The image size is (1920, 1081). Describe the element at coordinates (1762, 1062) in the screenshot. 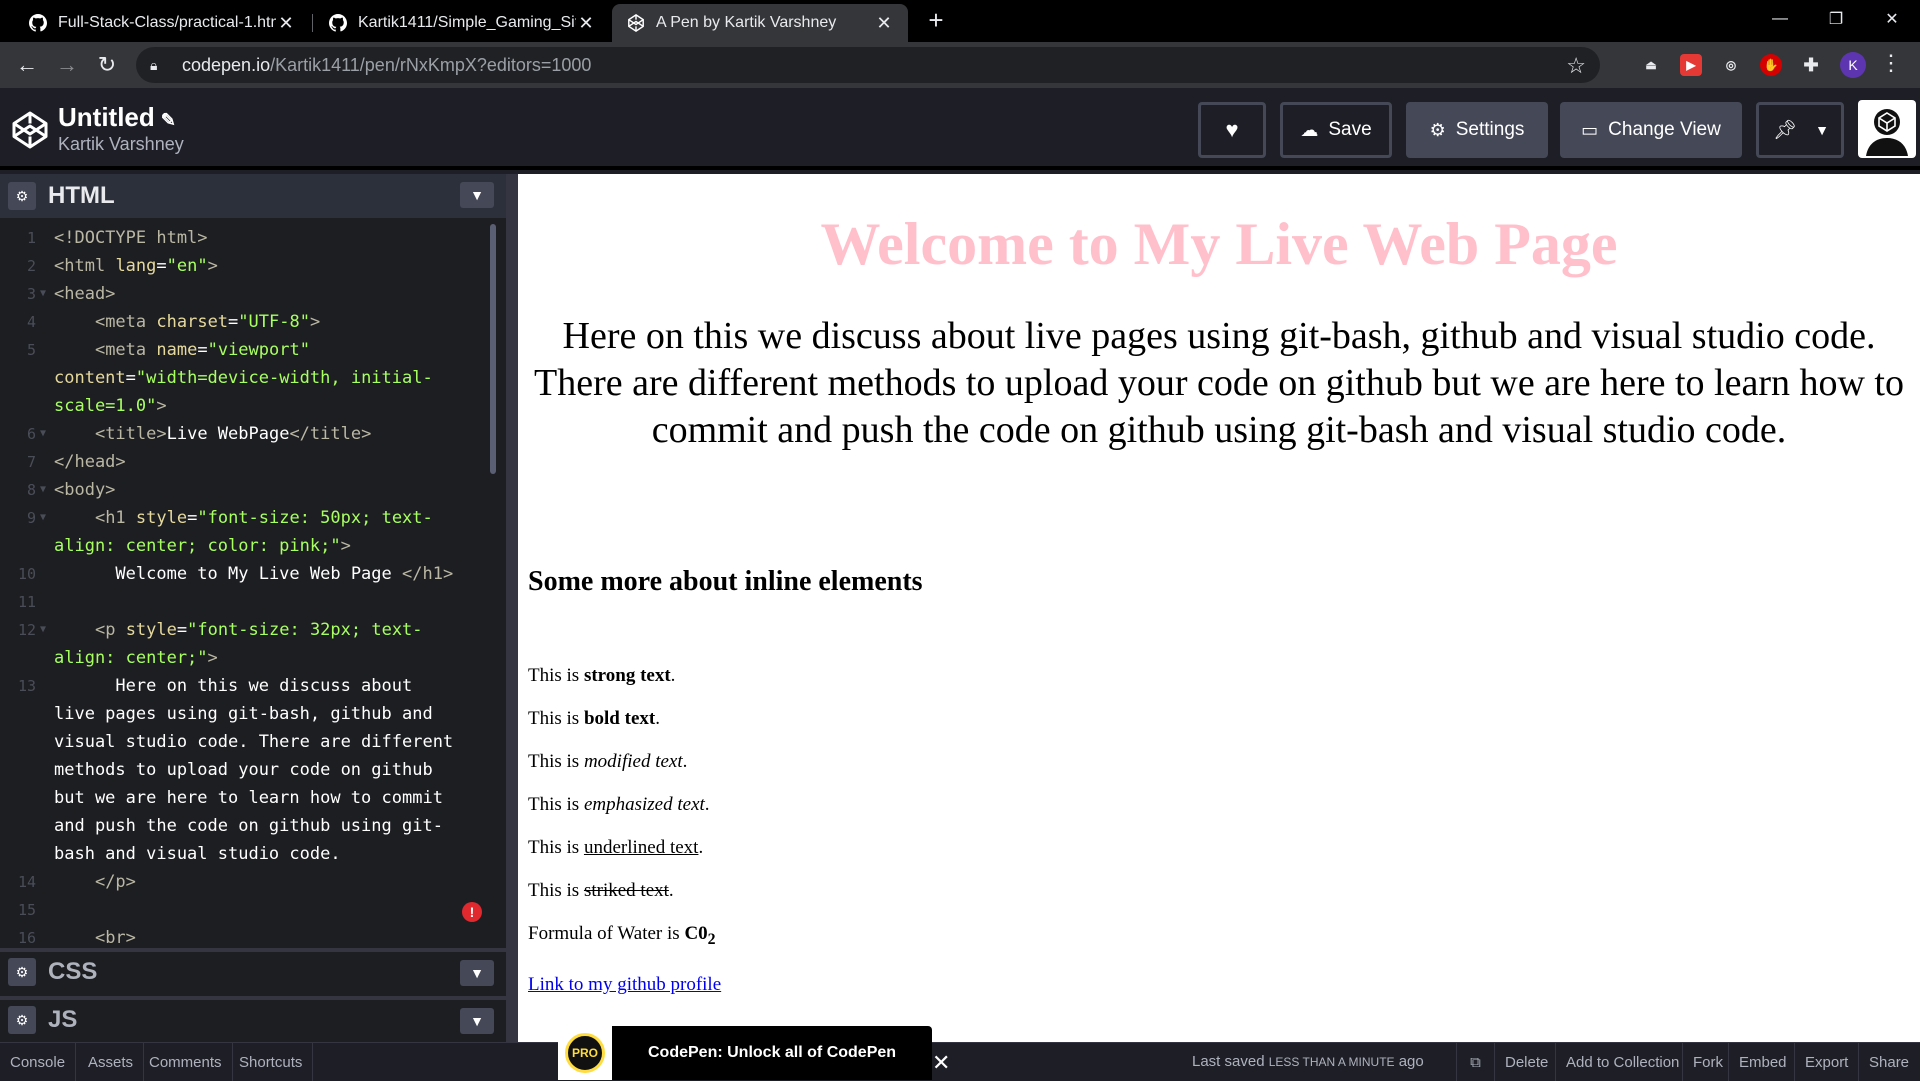

I see `embed-button: Embed` at that location.